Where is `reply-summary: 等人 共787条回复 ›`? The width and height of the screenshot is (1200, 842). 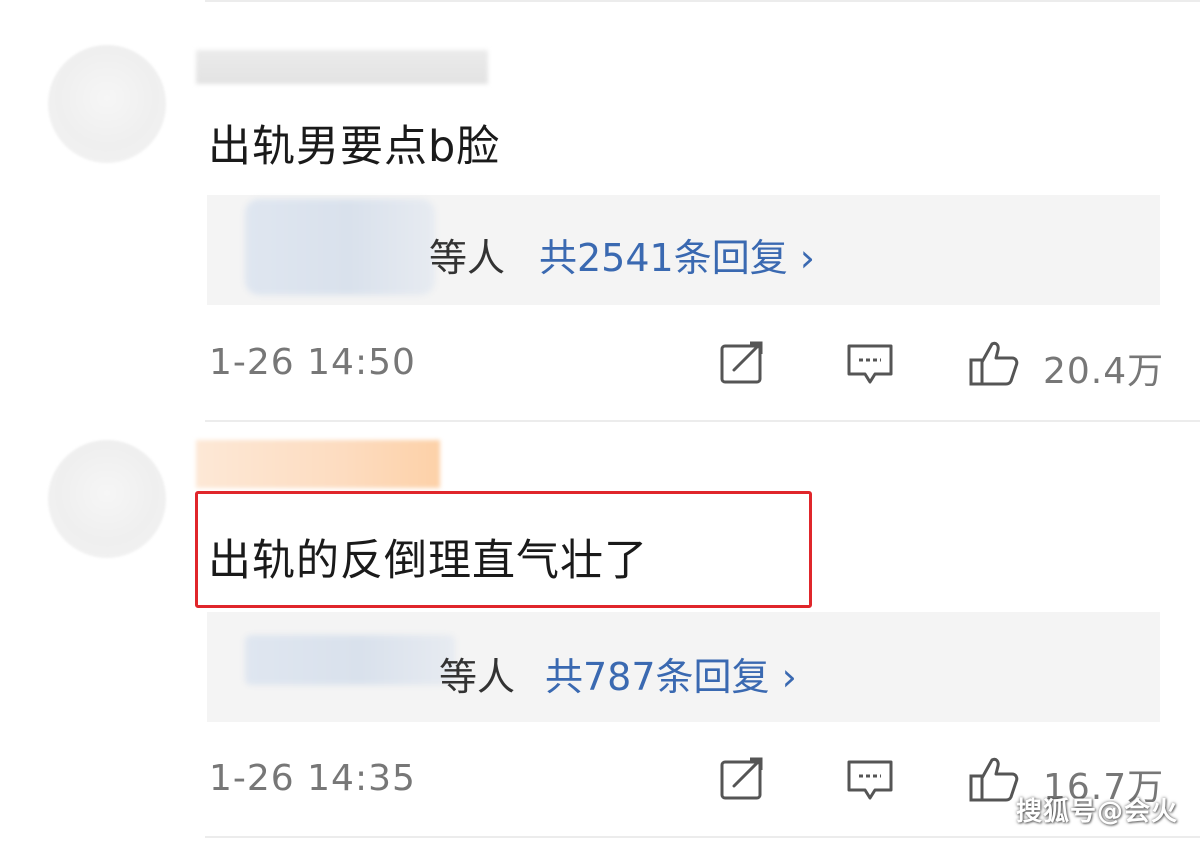 reply-summary: 等人 共787条回复 › is located at coordinates (683, 667).